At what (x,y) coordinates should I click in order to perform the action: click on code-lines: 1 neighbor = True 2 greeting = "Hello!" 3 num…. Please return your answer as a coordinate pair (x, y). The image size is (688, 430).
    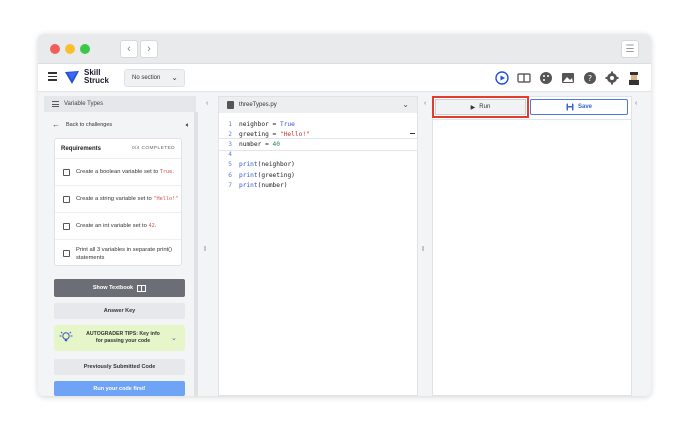
    Looking at the image, I should click on (318, 154).